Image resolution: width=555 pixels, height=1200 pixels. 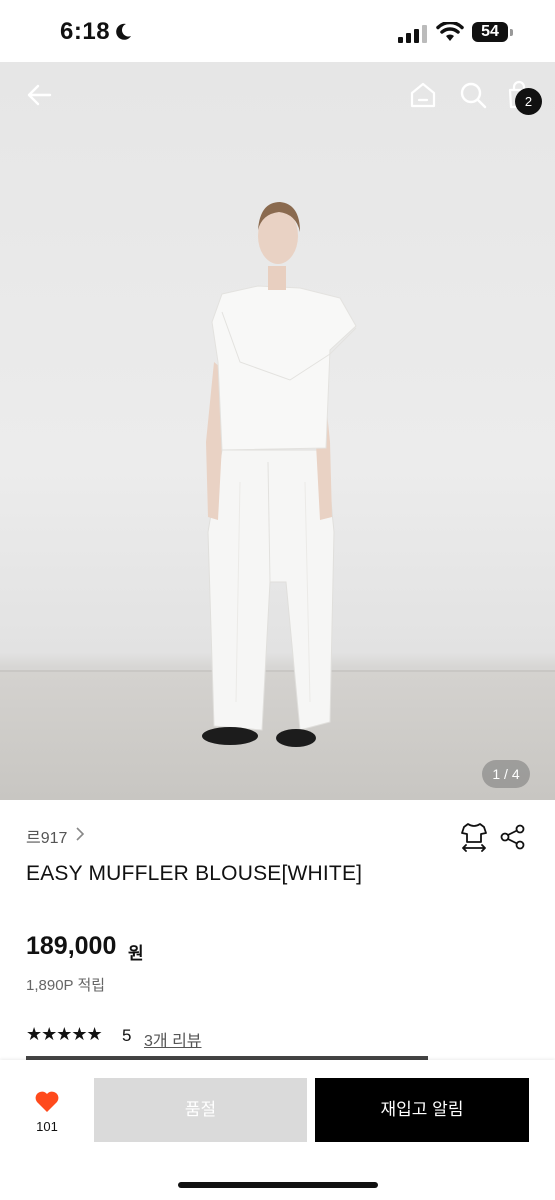 I want to click on reward-points: 1,890P 적립, so click(x=66, y=985).